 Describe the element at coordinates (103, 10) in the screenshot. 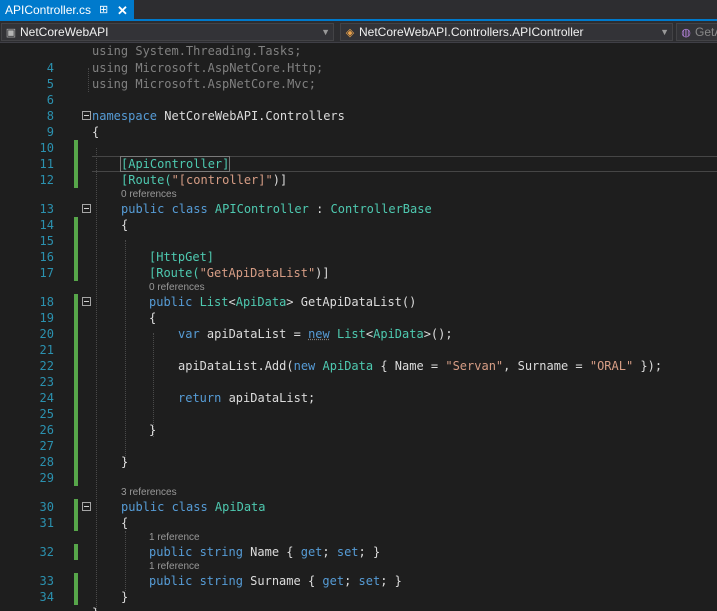

I see `pin-icon: ⊞` at that location.